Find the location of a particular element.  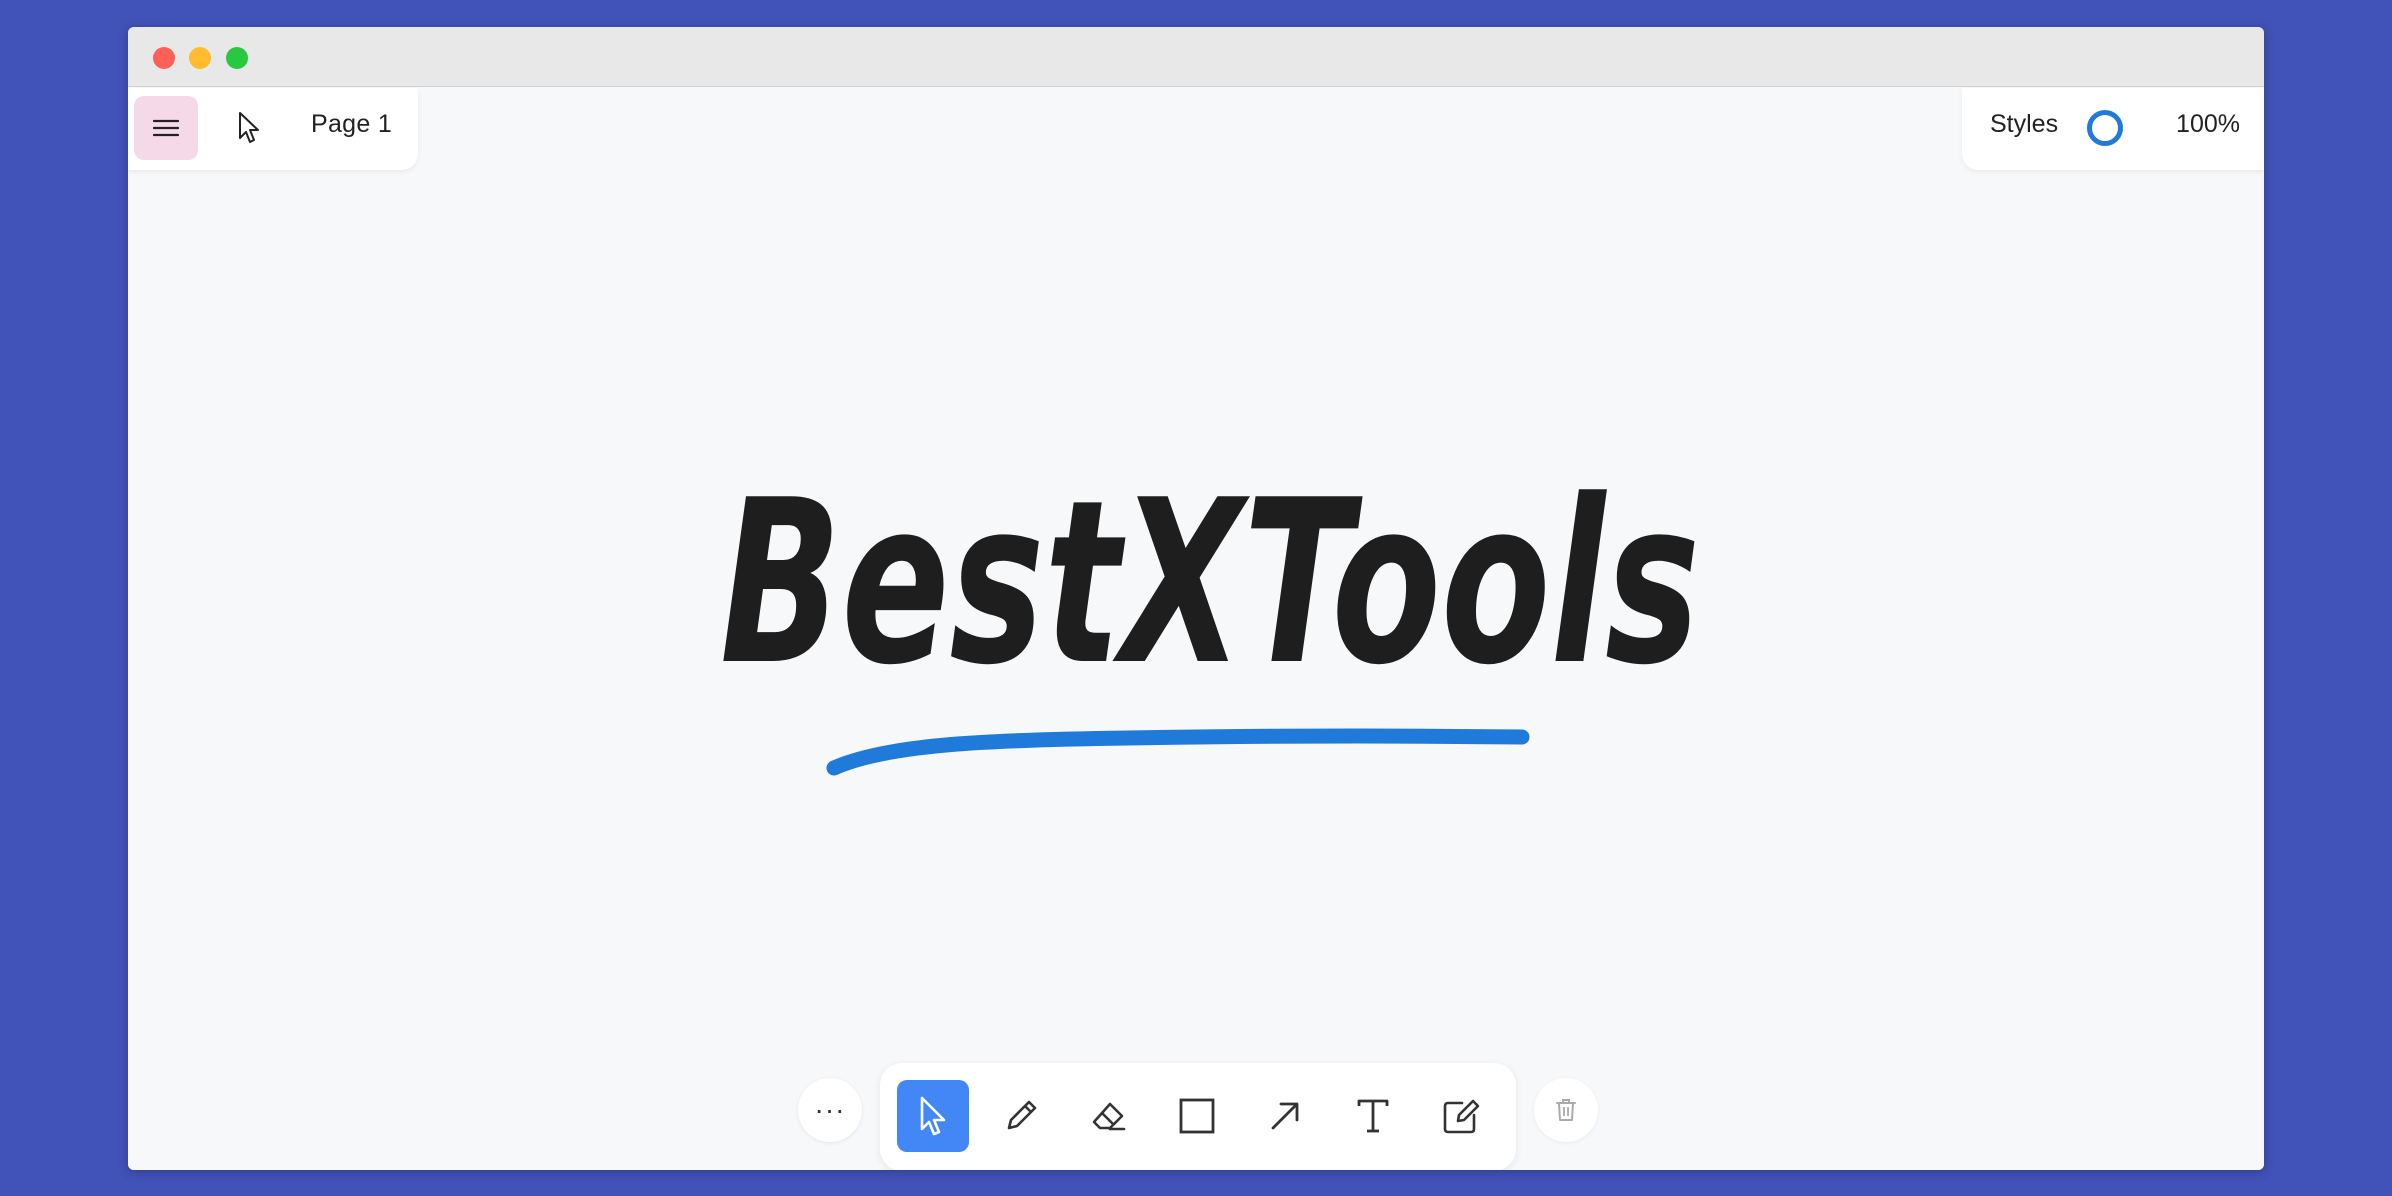

minimize-window-button is located at coordinates (200, 58).